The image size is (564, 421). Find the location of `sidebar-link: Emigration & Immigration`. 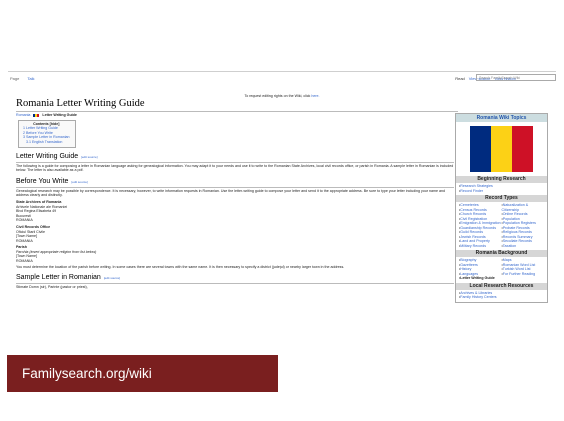

sidebar-link: Emigration & Immigration is located at coordinates (480, 223).